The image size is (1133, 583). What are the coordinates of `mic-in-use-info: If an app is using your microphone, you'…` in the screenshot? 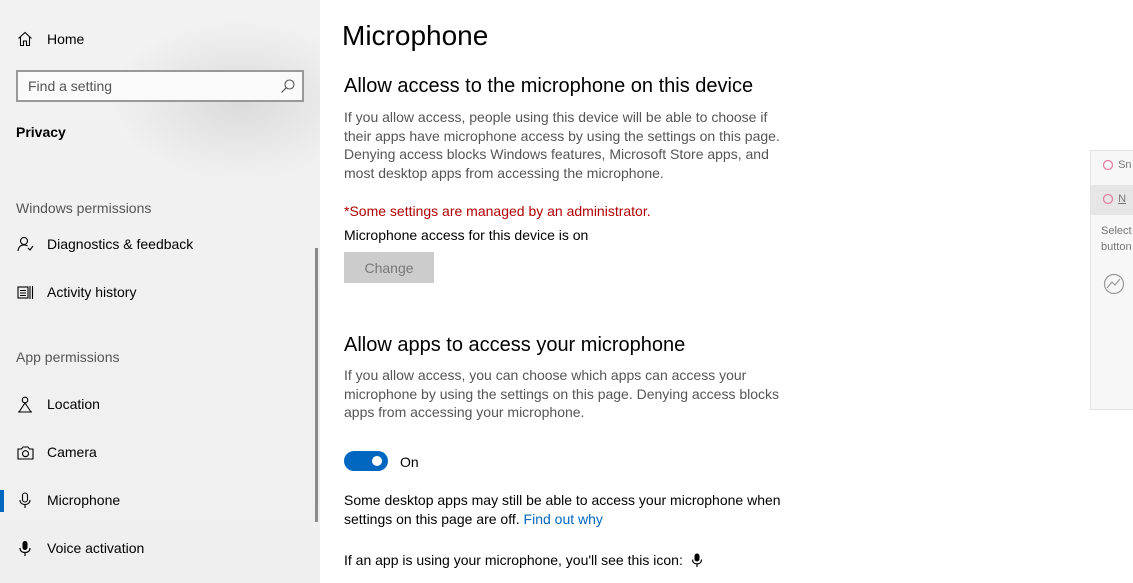 It's located at (523, 560).